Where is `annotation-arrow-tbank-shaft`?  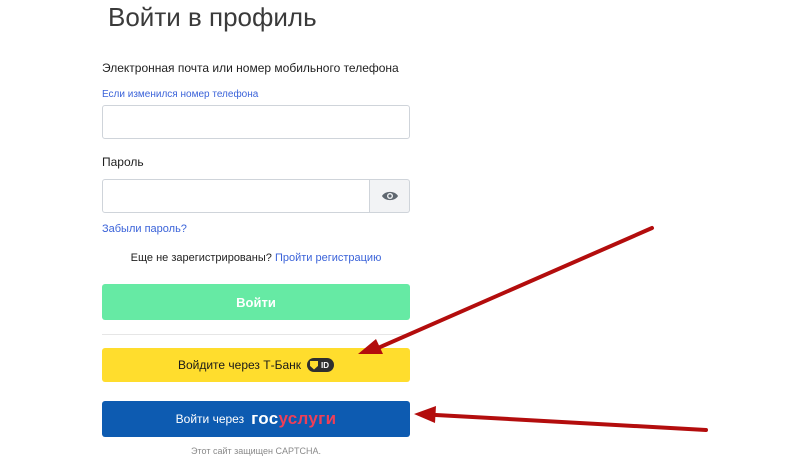
annotation-arrow-tbank-shaft is located at coordinates (515, 288).